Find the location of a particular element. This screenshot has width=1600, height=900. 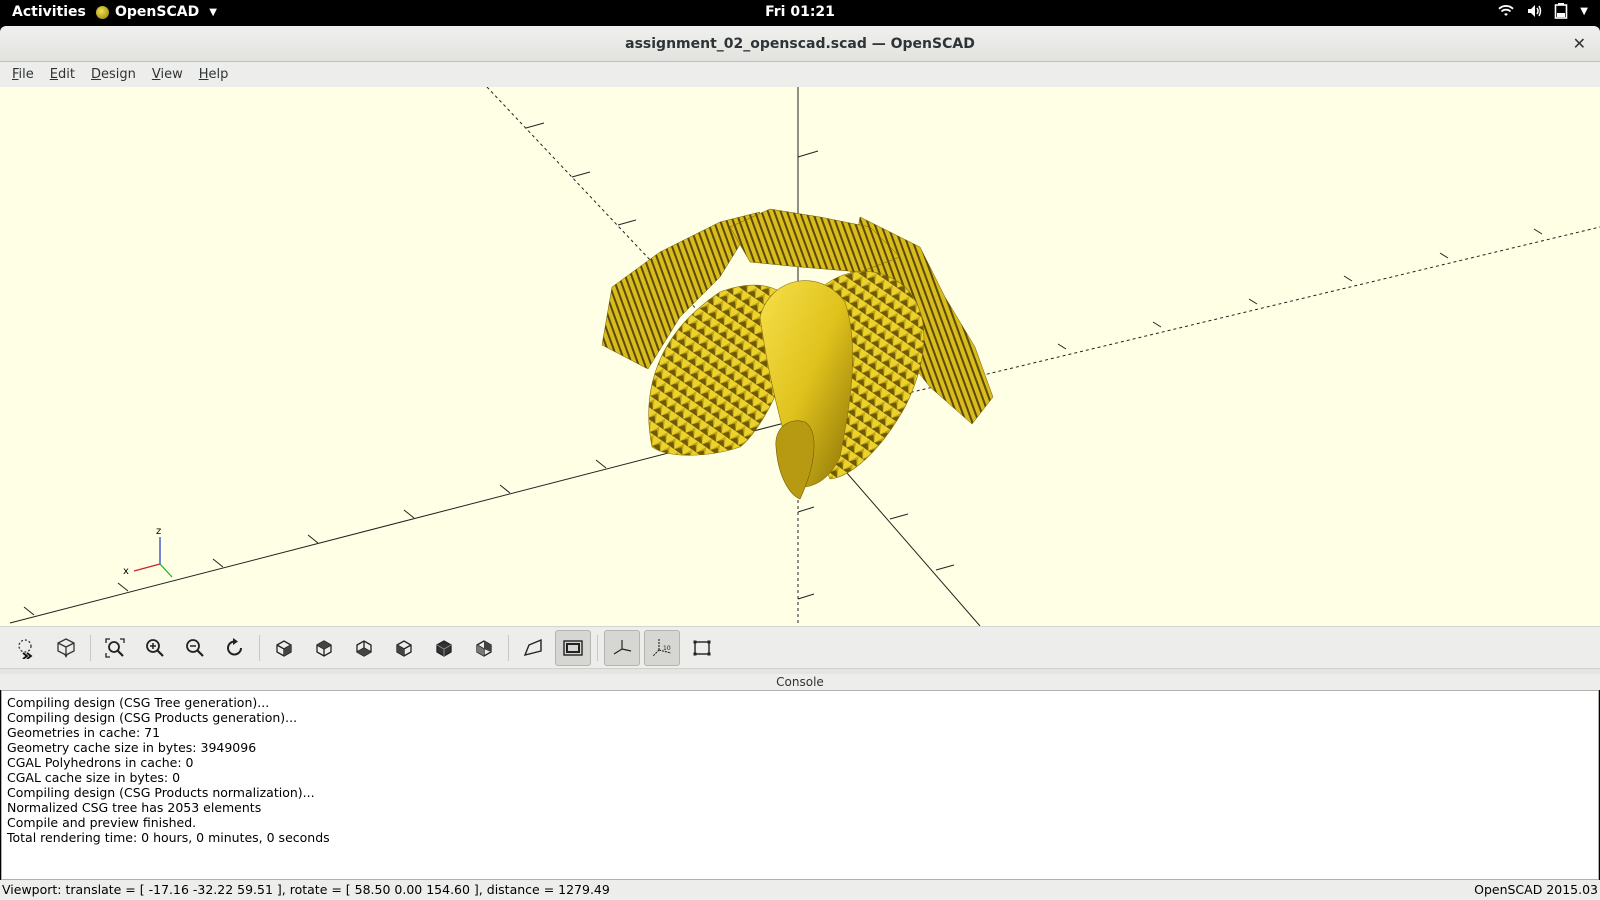

view-all-button is located at coordinates (115, 648).